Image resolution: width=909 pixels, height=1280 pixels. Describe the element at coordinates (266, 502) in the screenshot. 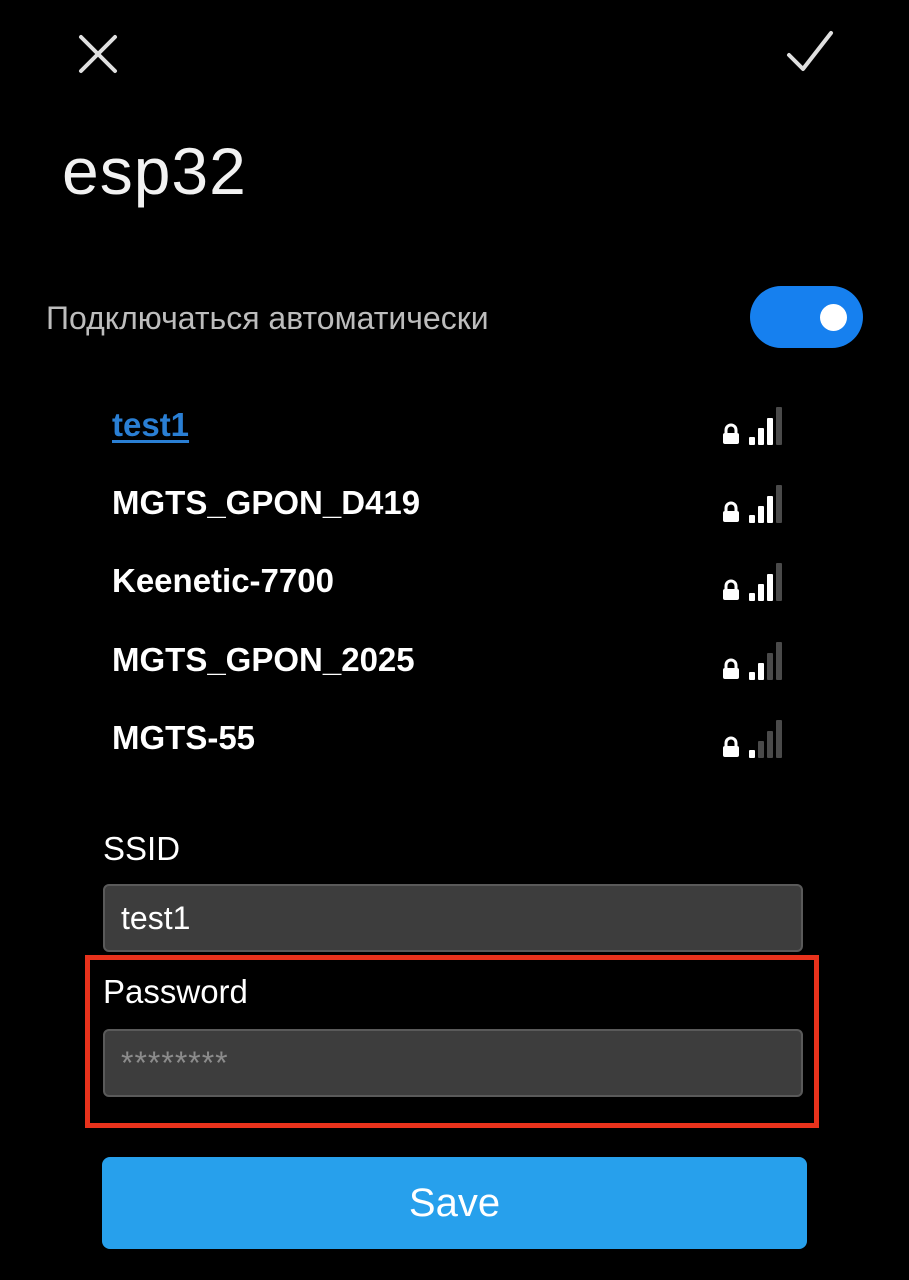

I see `wifi-network-name: MGTS_GPON_D419` at that location.